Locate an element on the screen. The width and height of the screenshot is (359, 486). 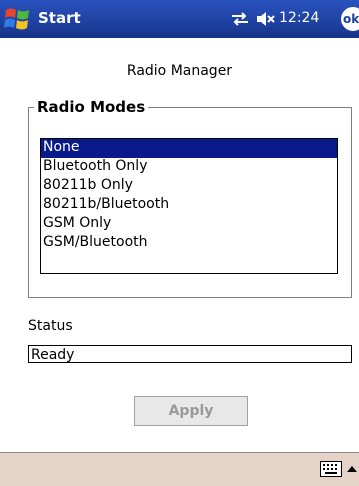
list-item-bluetooth-only: Bluetooth Only is located at coordinates (189, 167).